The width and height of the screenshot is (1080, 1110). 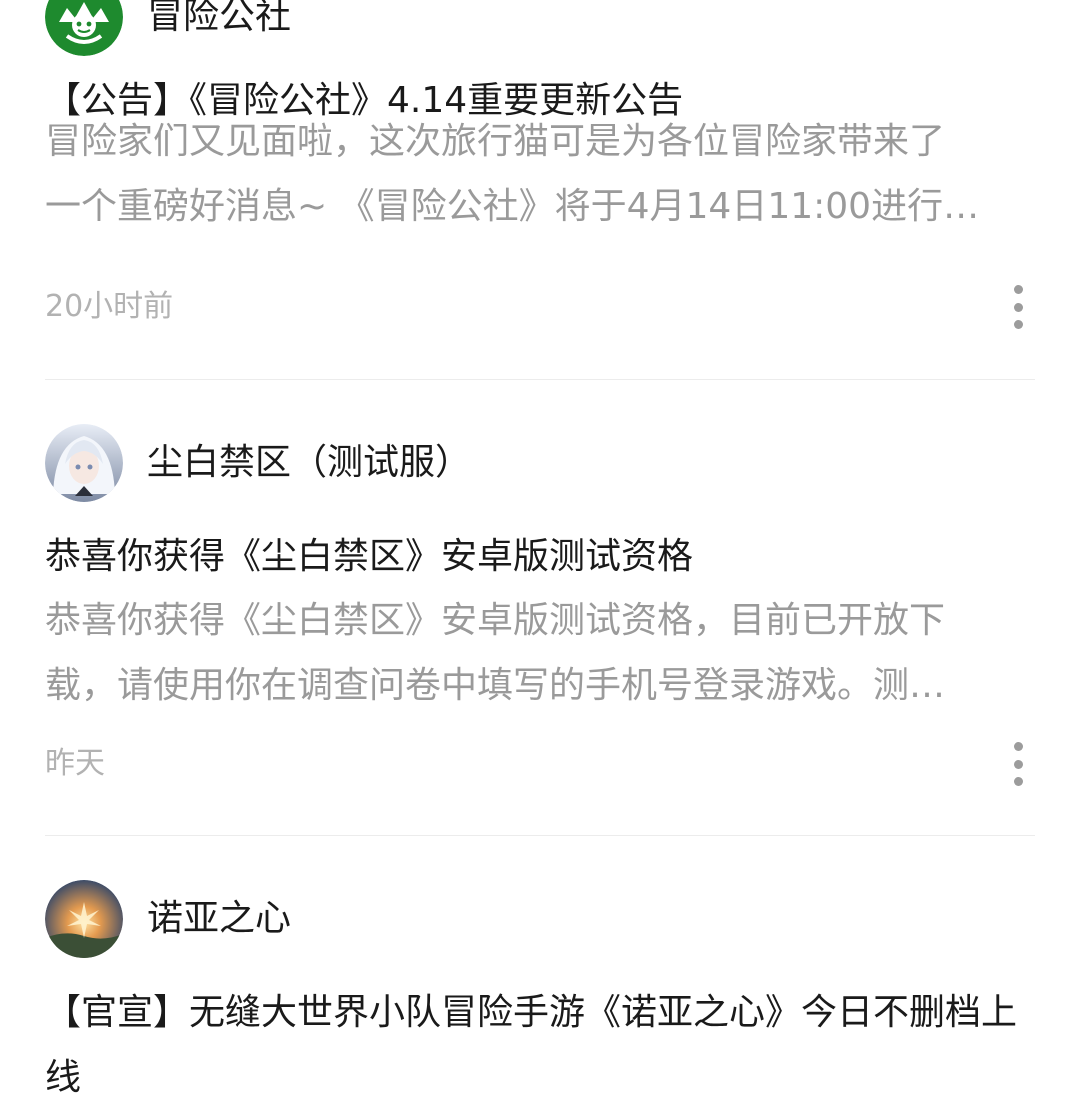 I want to click on card-header: 尘白禁区（测试服）, so click(x=258, y=463).